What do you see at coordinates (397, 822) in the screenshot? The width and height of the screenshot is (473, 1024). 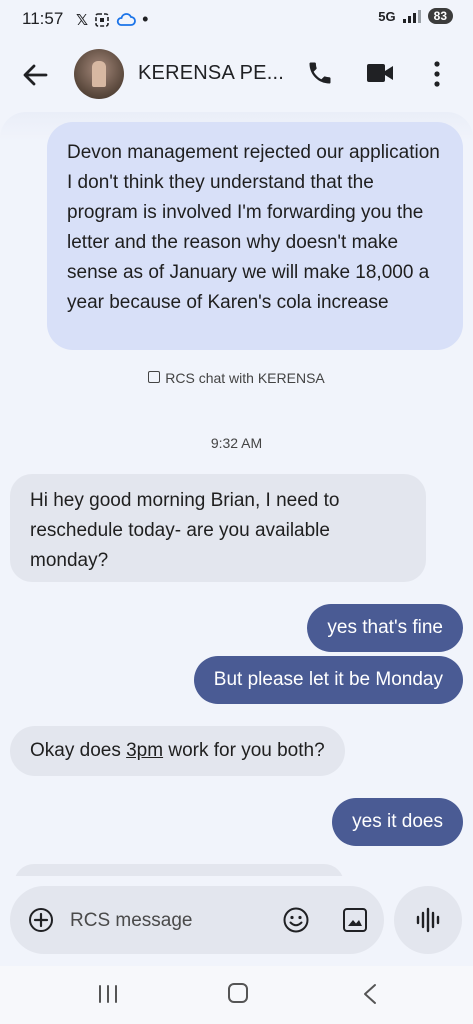 I see `outgoing-message: yes it does` at bounding box center [397, 822].